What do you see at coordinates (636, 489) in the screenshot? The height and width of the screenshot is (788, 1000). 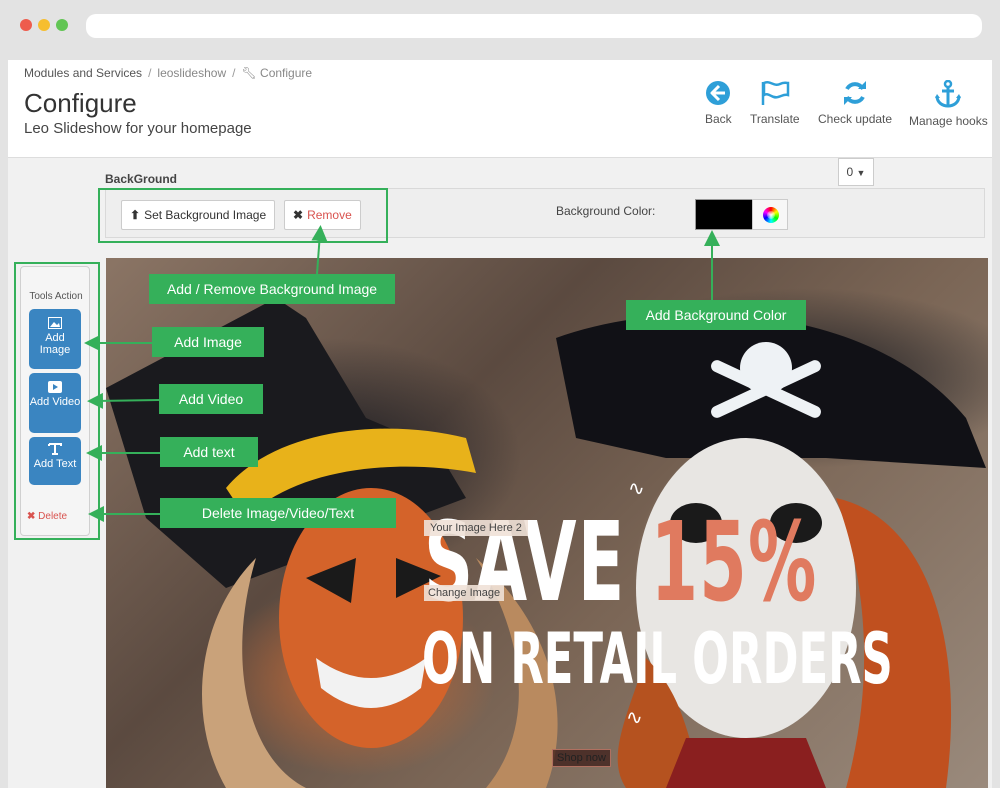 I see `ornament-top-icon: ∿` at bounding box center [636, 489].